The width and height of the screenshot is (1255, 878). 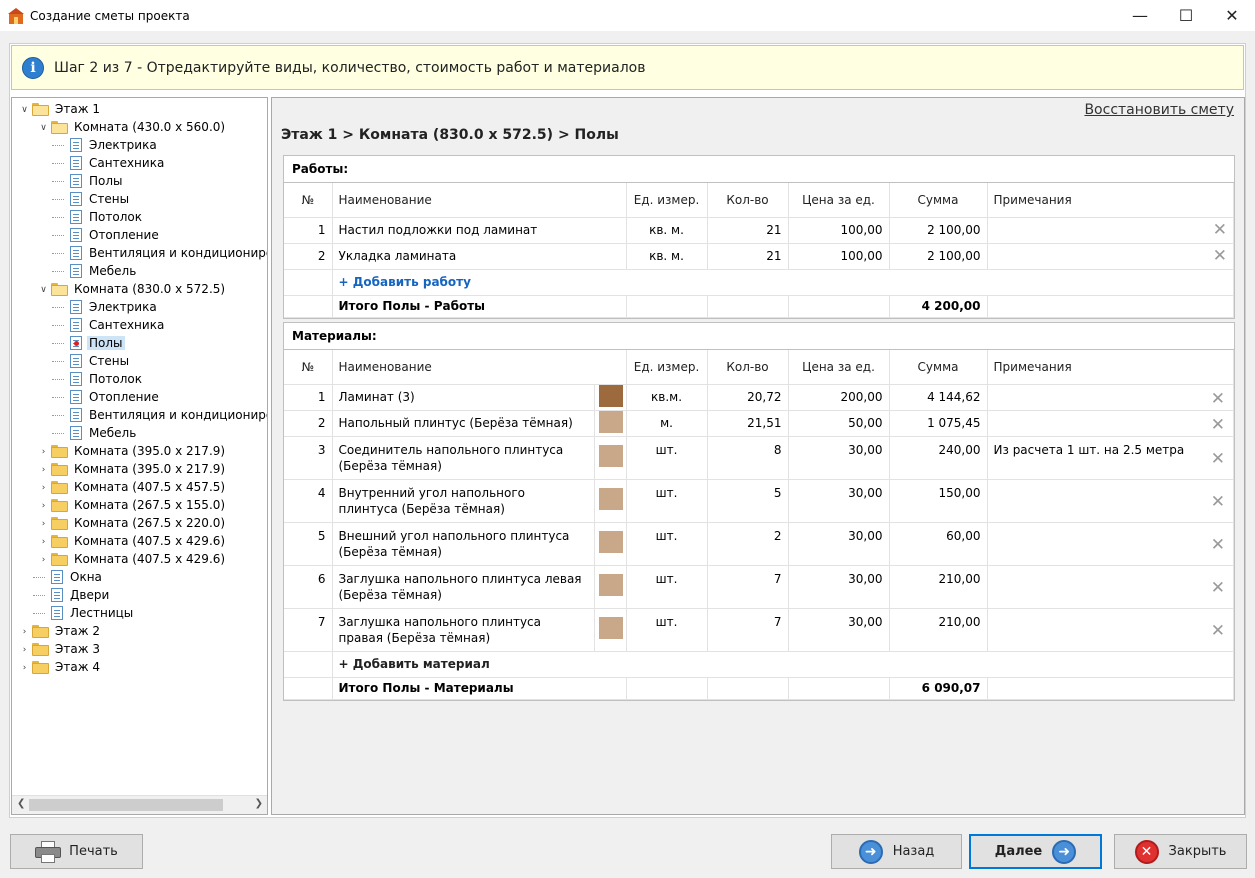 What do you see at coordinates (81, 595) in the screenshot?
I see `tree-item: Двери` at bounding box center [81, 595].